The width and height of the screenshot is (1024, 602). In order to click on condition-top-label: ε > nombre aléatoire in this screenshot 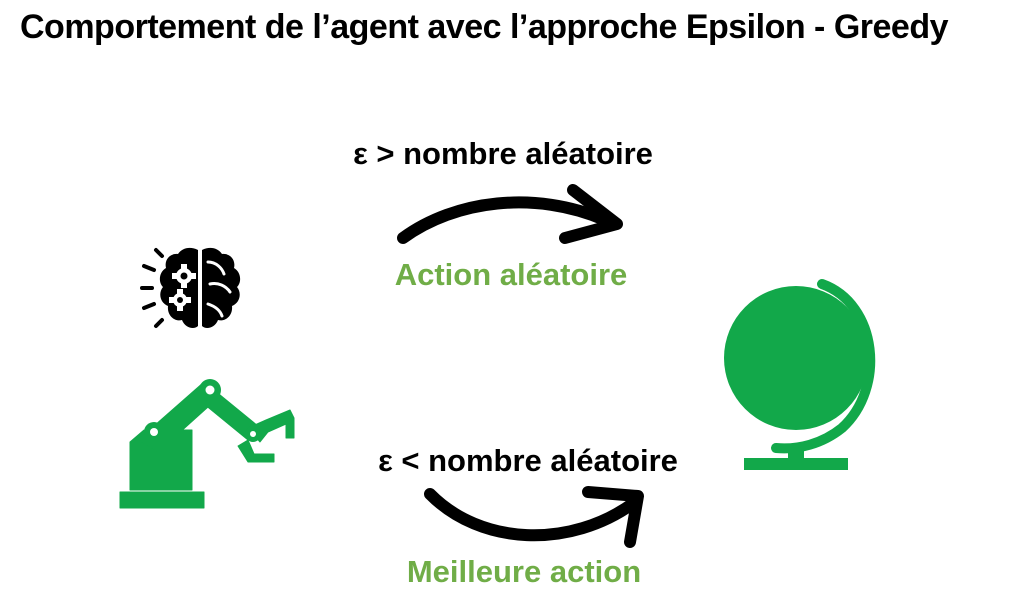, I will do `click(503, 153)`.